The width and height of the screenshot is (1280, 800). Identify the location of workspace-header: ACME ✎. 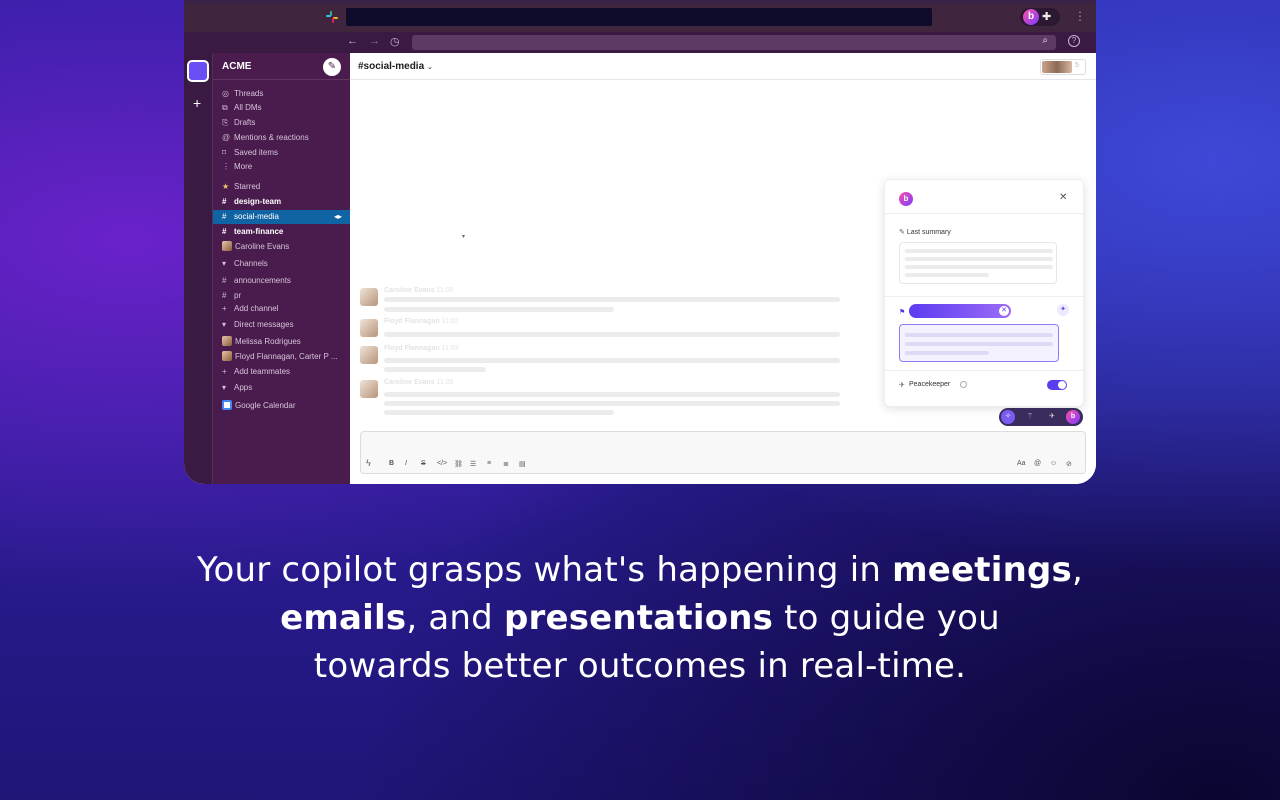
(281, 66).